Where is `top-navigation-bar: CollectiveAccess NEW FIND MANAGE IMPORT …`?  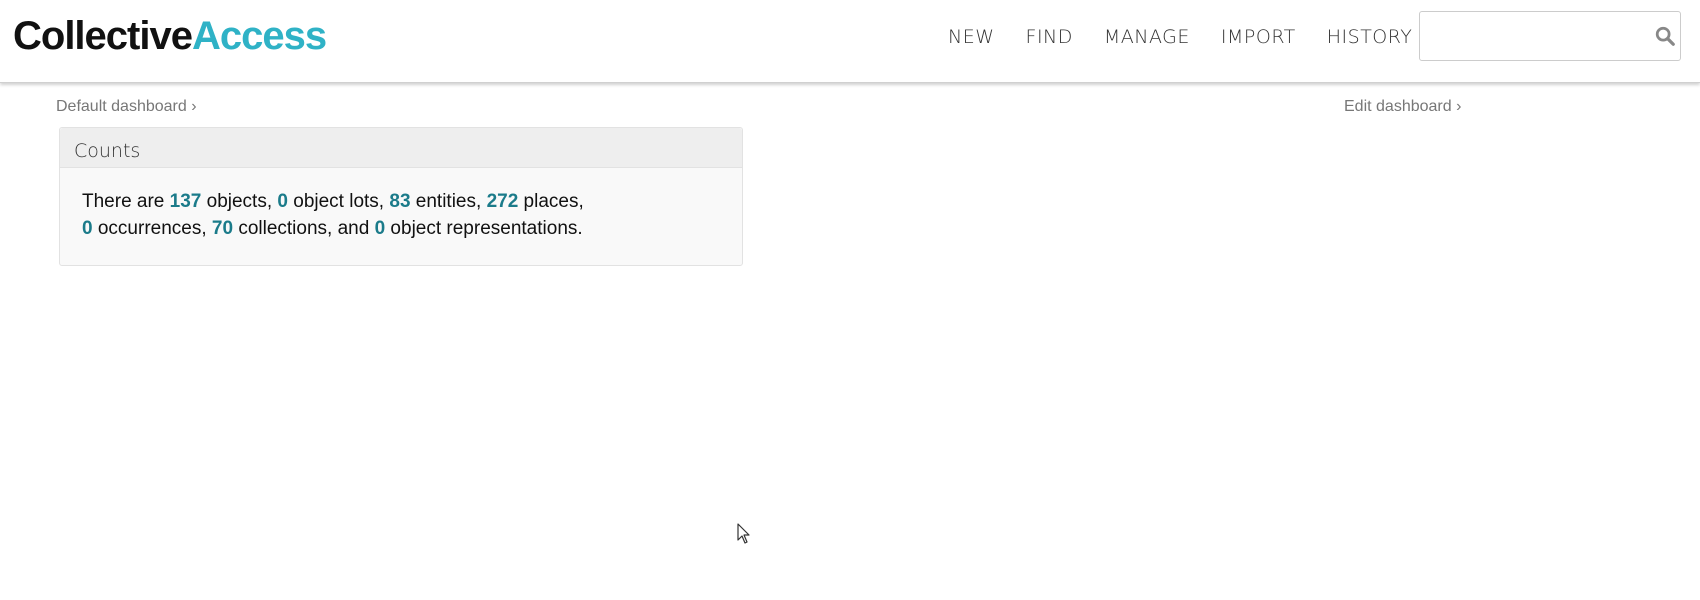 top-navigation-bar: CollectiveAccess NEW FIND MANAGE IMPORT … is located at coordinates (850, 41).